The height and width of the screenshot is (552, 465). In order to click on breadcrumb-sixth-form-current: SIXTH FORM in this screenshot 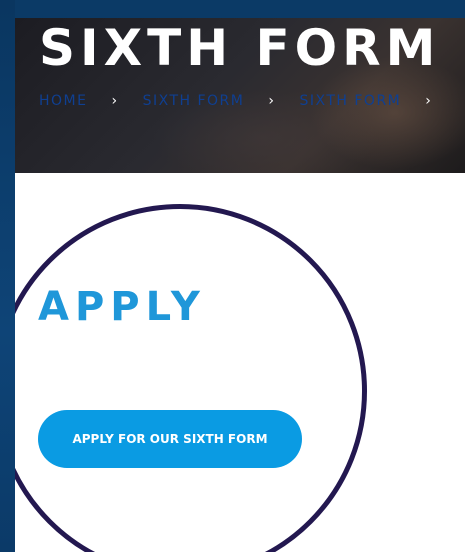, I will do `click(350, 101)`.